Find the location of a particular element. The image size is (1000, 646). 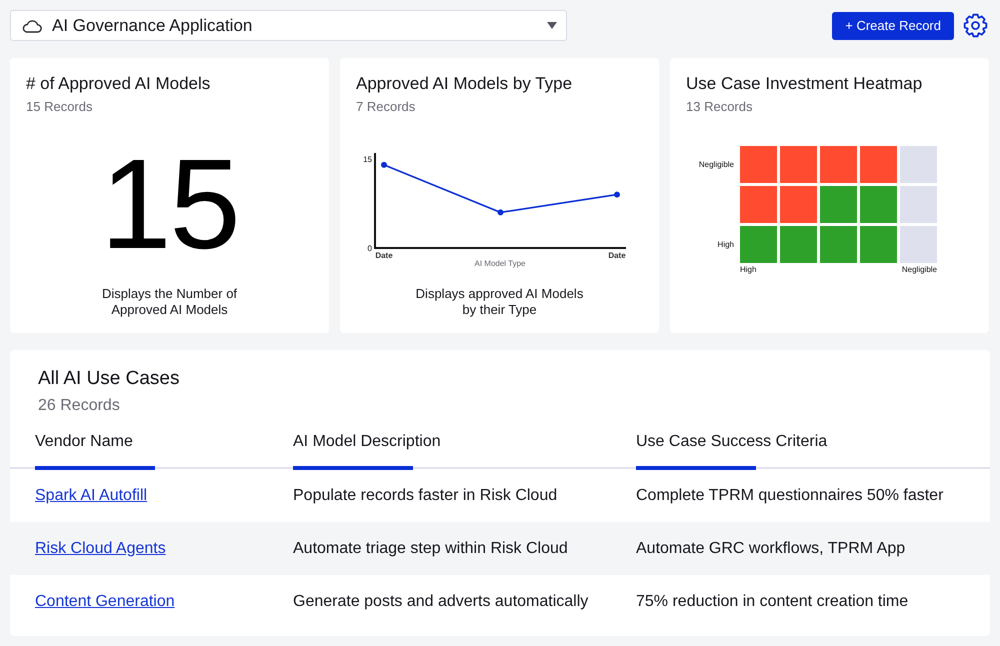

row-label: Negligible is located at coordinates (716, 164).